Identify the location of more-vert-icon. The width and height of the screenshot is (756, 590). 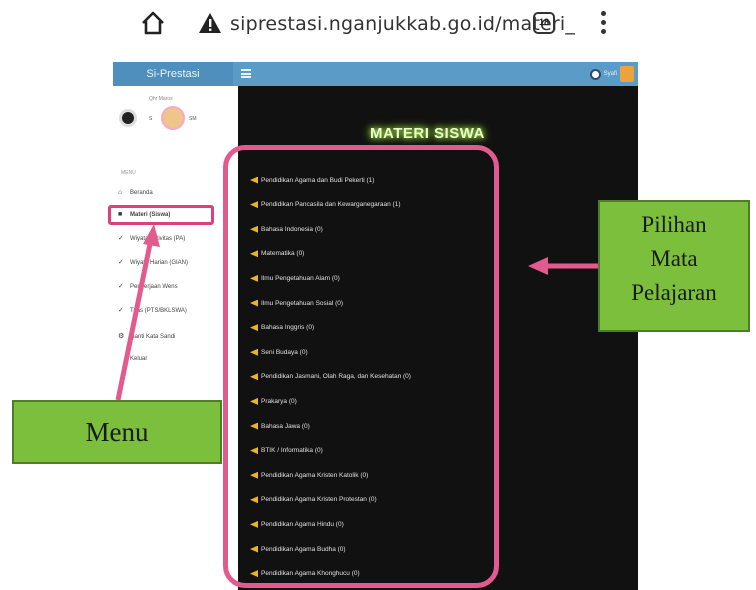
(603, 23).